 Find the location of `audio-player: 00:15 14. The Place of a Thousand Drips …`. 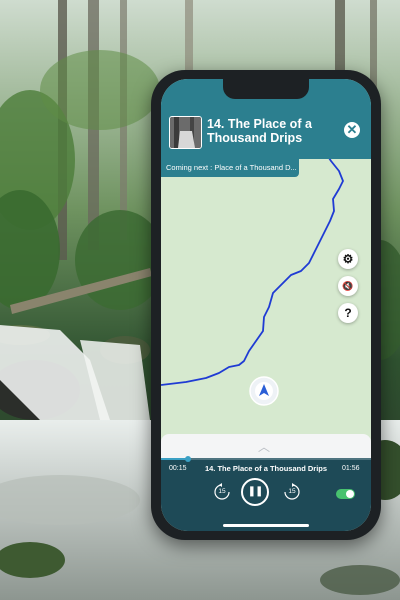

audio-player: 00:15 14. The Place of a Thousand Drips … is located at coordinates (266, 493).